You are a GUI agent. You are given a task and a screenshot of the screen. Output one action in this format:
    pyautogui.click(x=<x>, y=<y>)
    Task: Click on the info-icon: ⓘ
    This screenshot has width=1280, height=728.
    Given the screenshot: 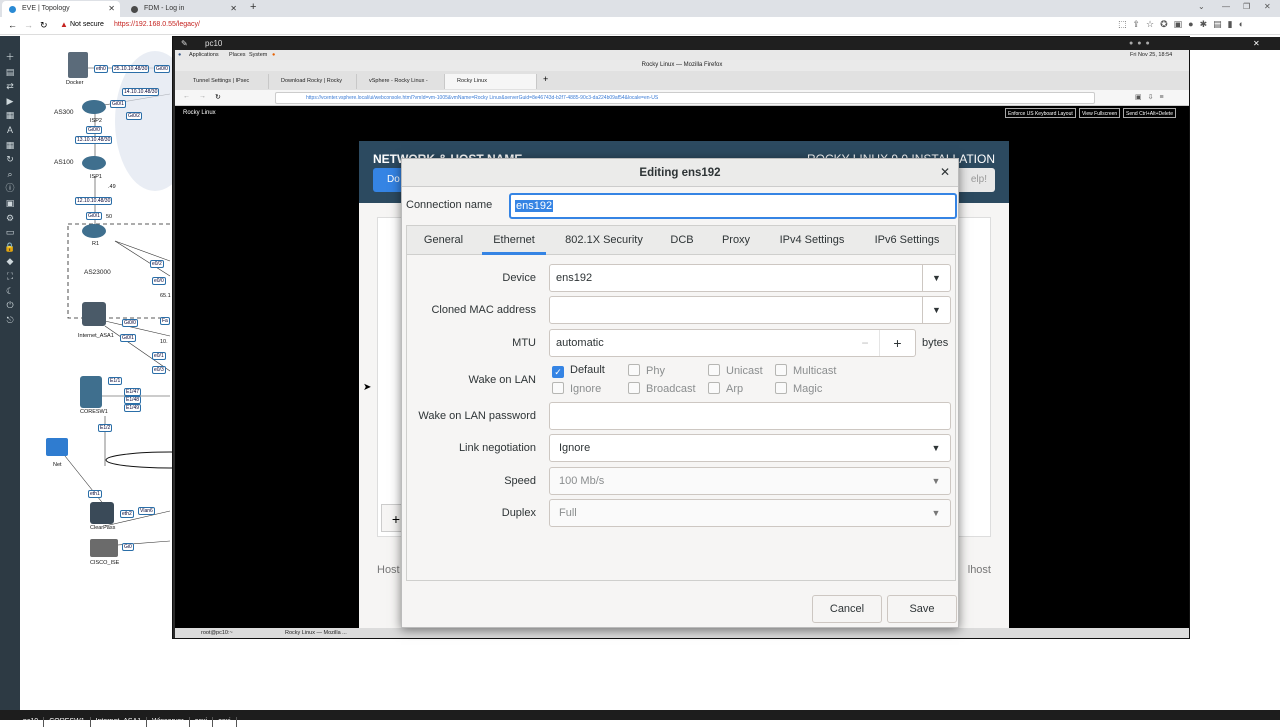 What is the action you would take?
    pyautogui.click(x=10, y=188)
    